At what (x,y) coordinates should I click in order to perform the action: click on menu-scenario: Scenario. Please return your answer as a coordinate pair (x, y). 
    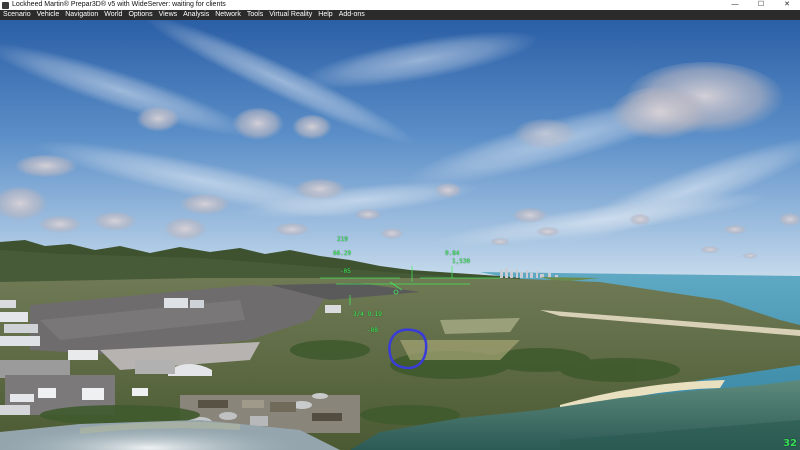
    Looking at the image, I should click on (17, 15).